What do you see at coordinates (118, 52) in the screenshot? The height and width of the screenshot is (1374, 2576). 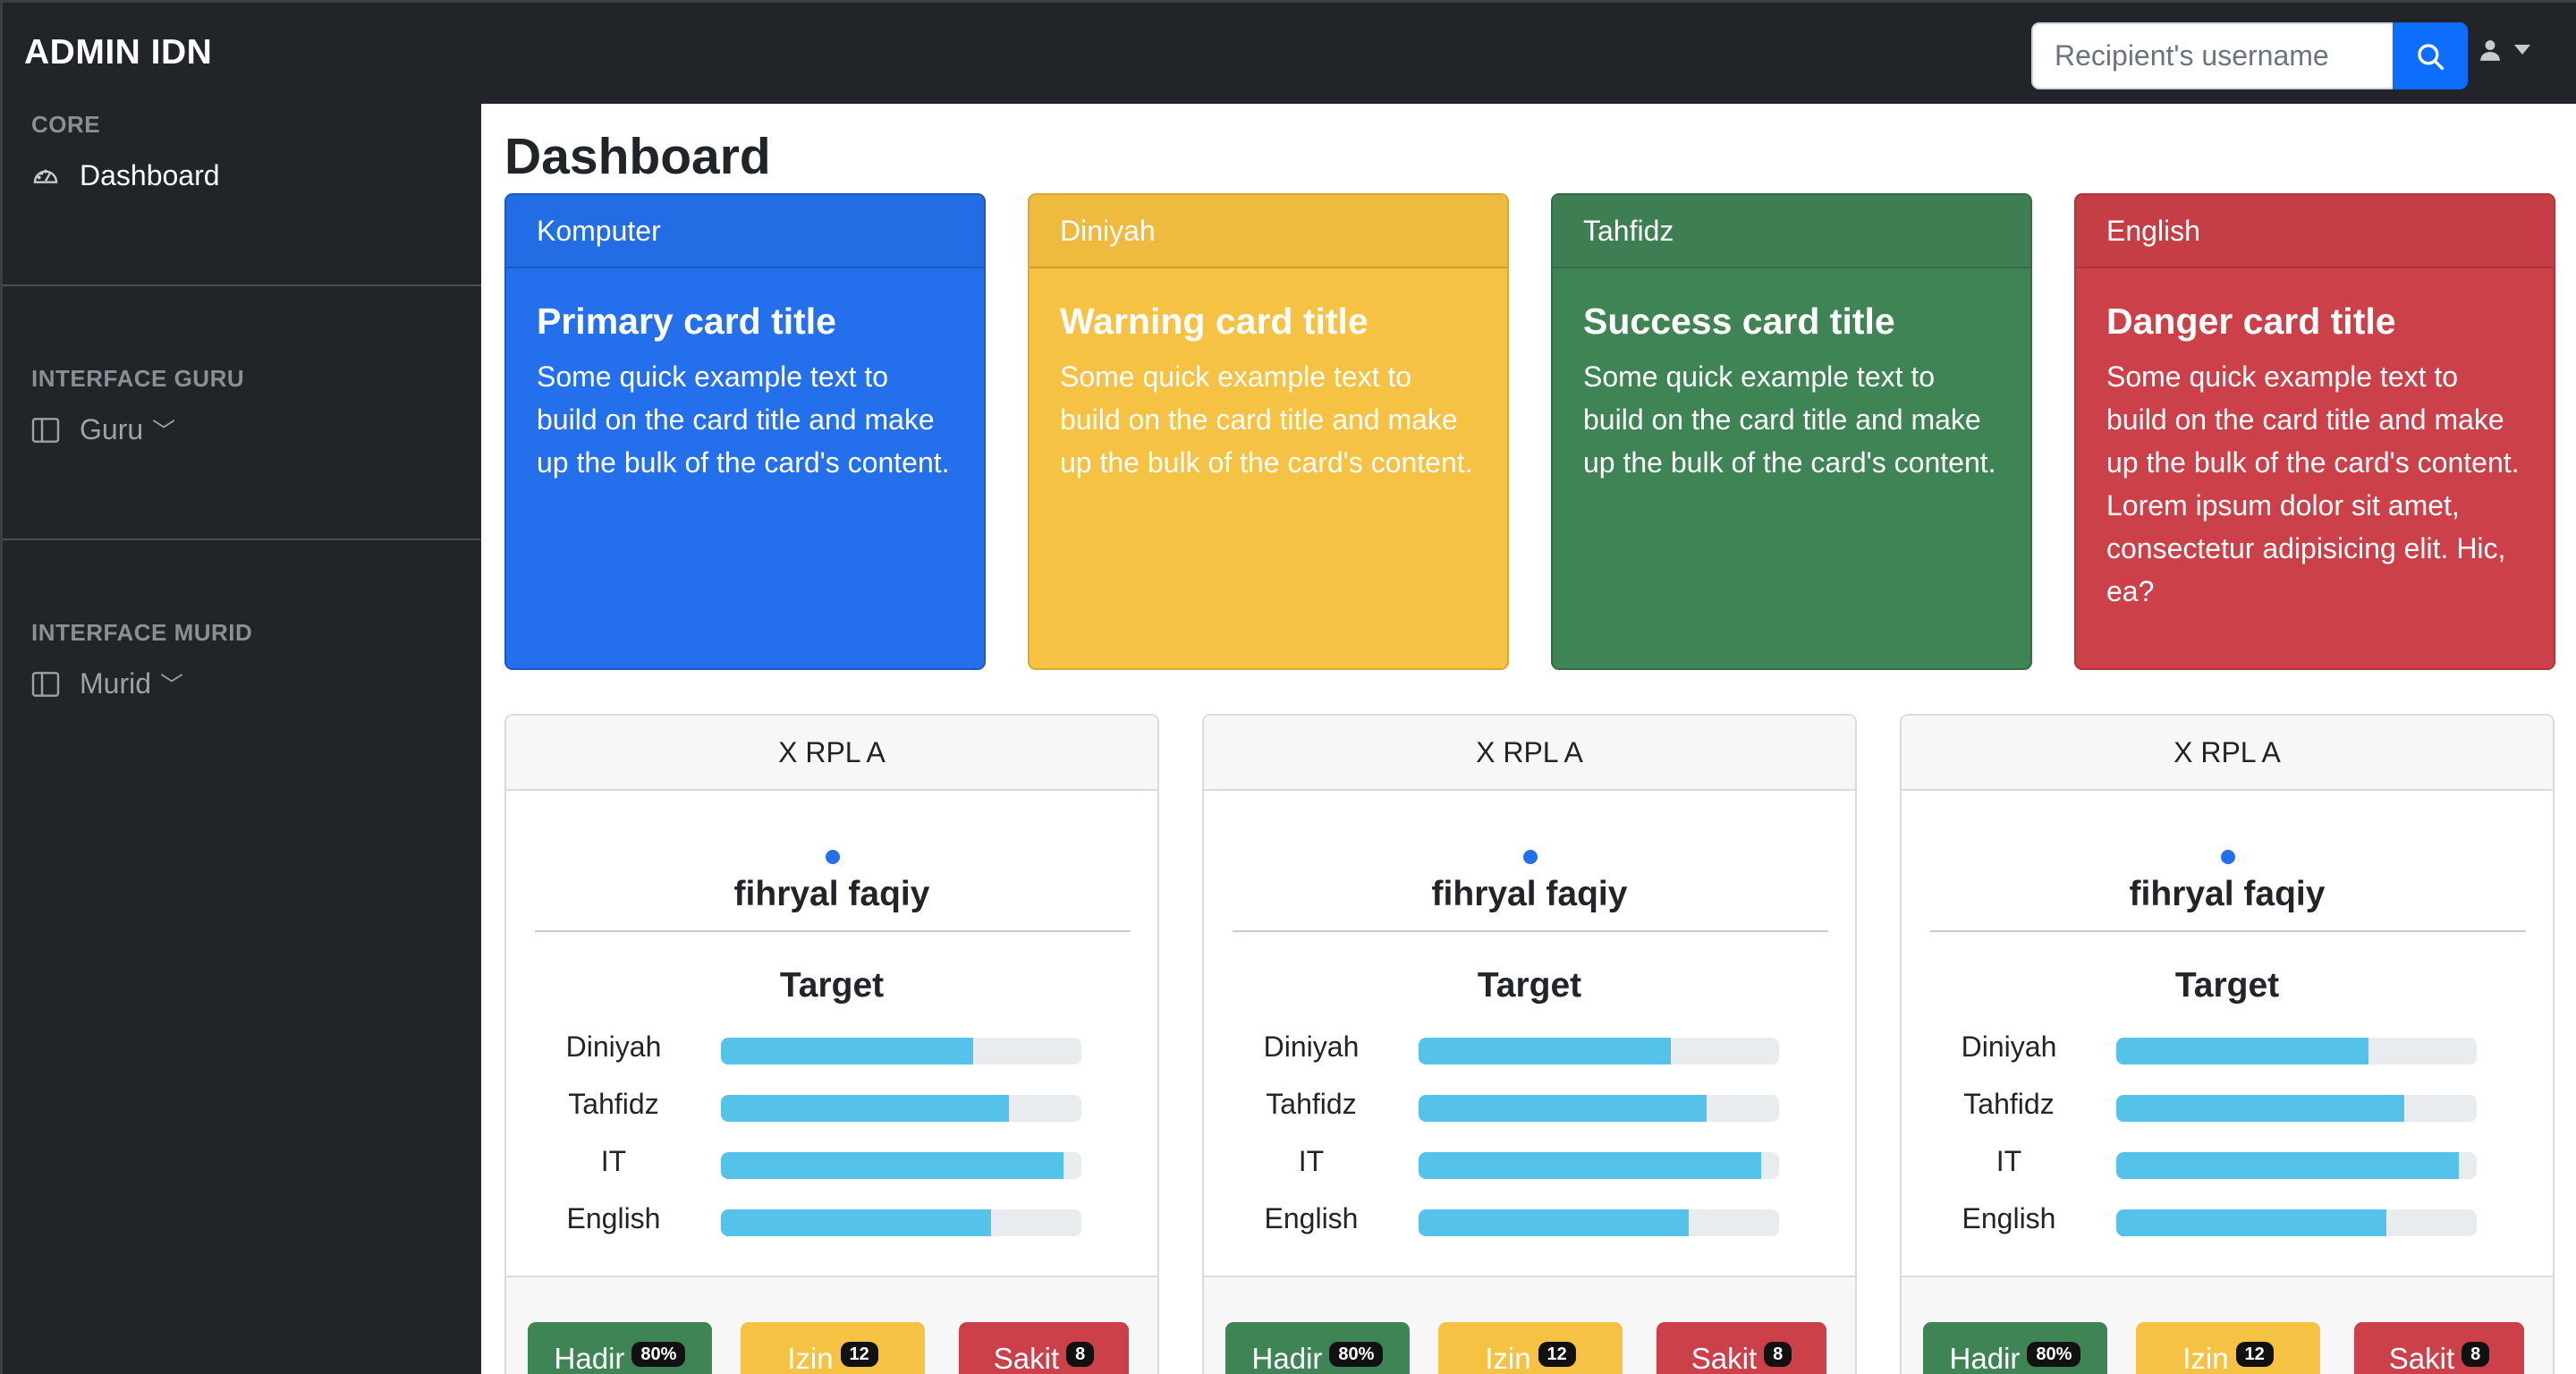 I see `brand-title: ADMIN IDN` at bounding box center [118, 52].